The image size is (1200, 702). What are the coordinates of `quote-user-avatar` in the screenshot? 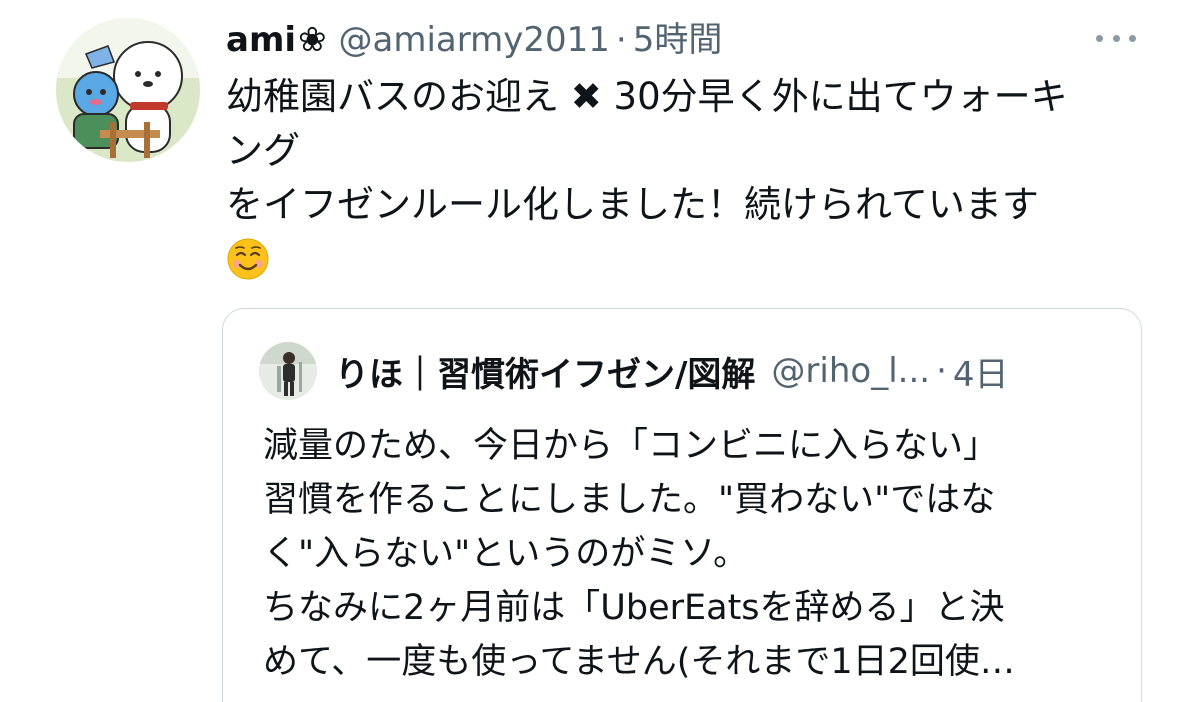 It's located at (288, 371).